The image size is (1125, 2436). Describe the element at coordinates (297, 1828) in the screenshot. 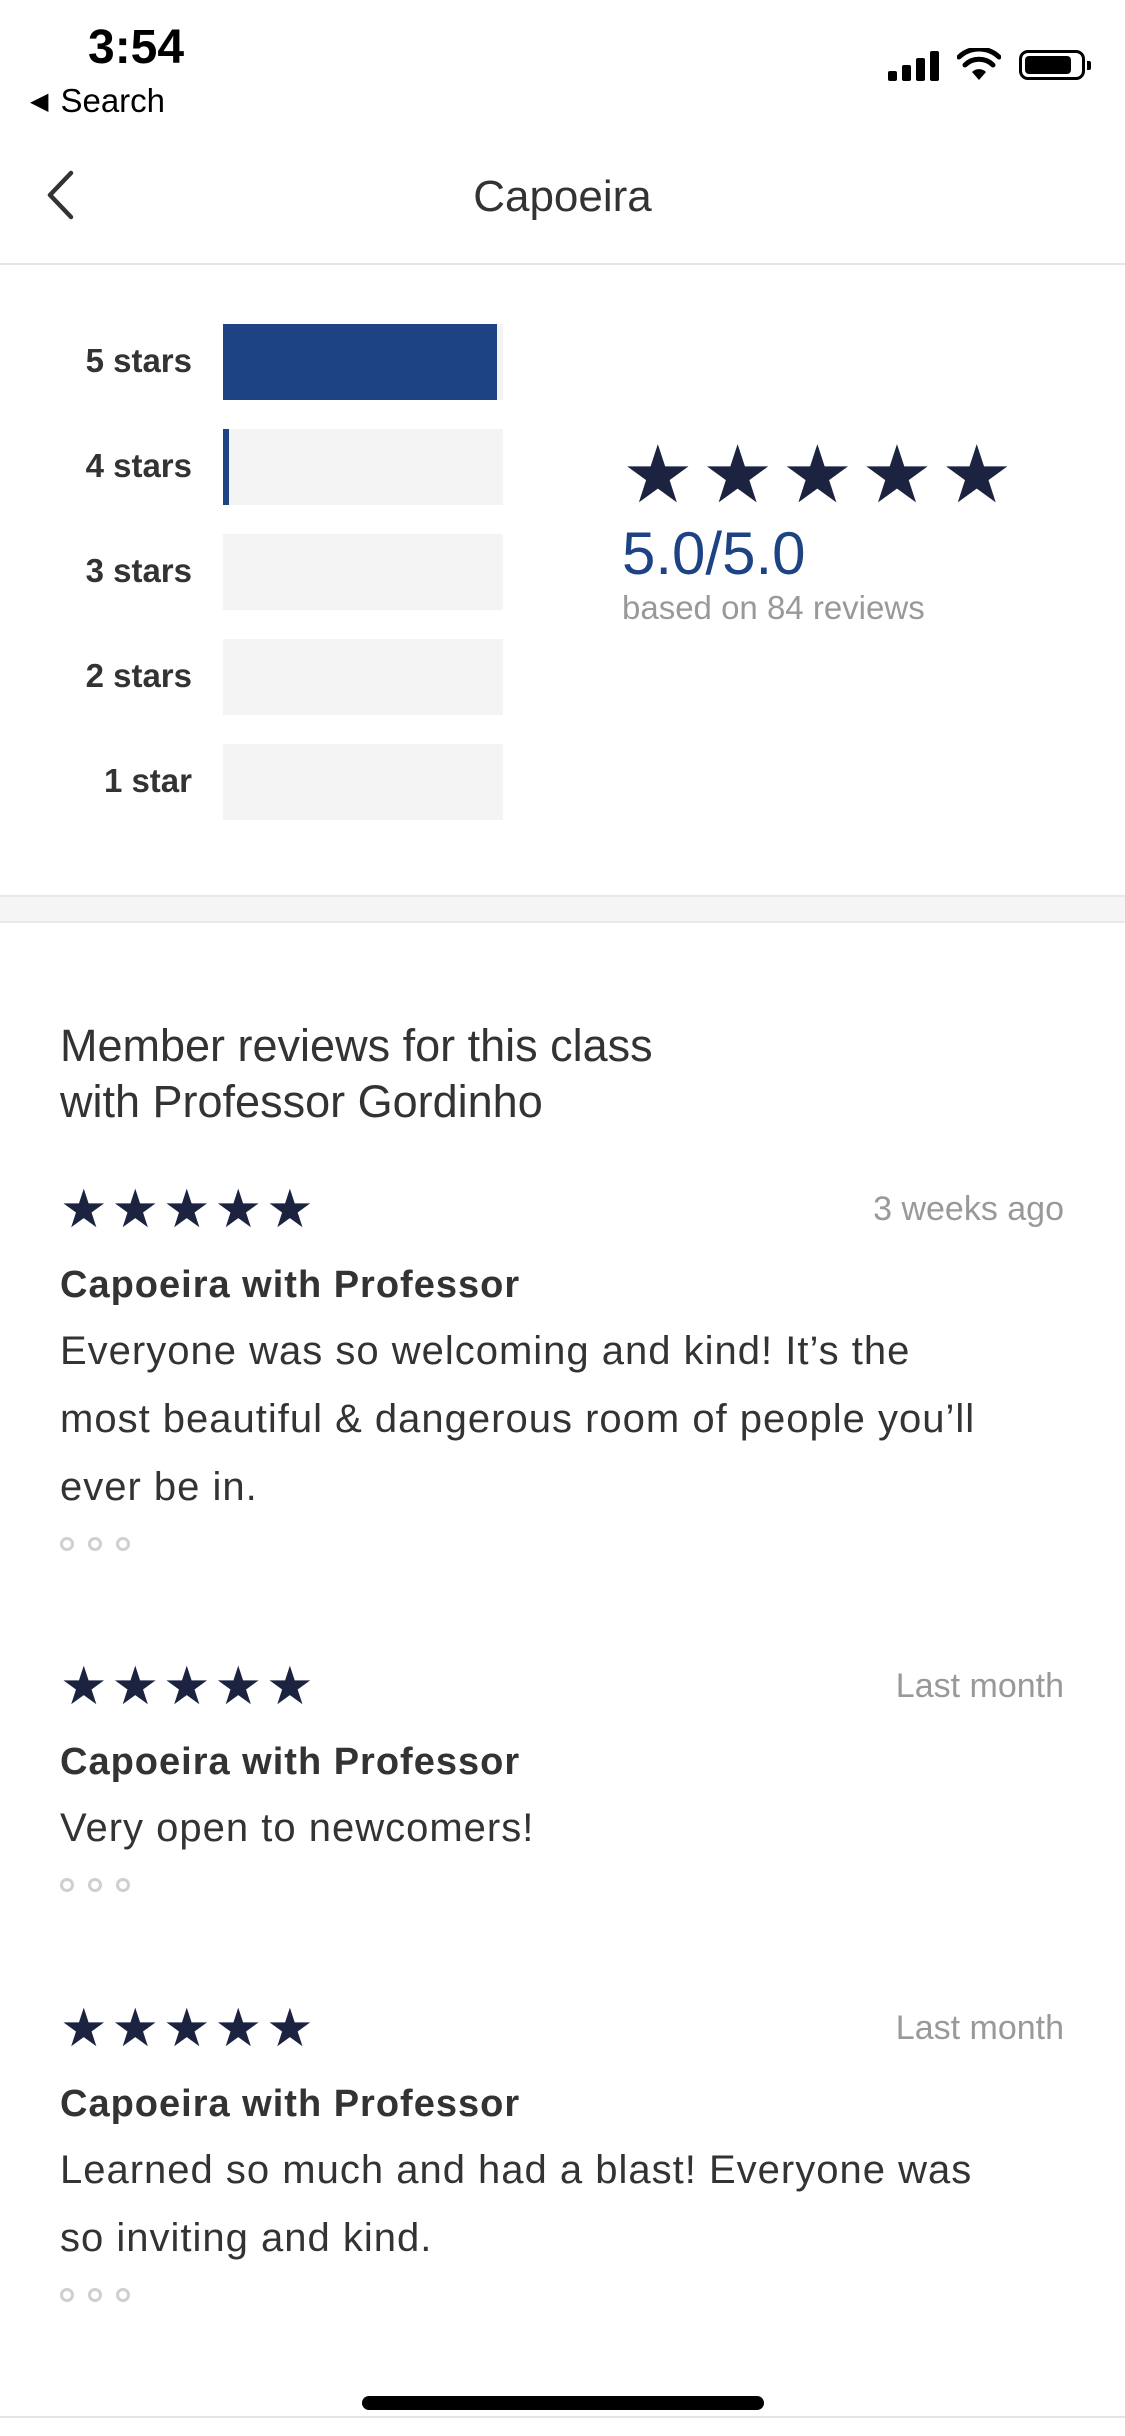

I see `review-body-line: Very open to newcomers!` at that location.